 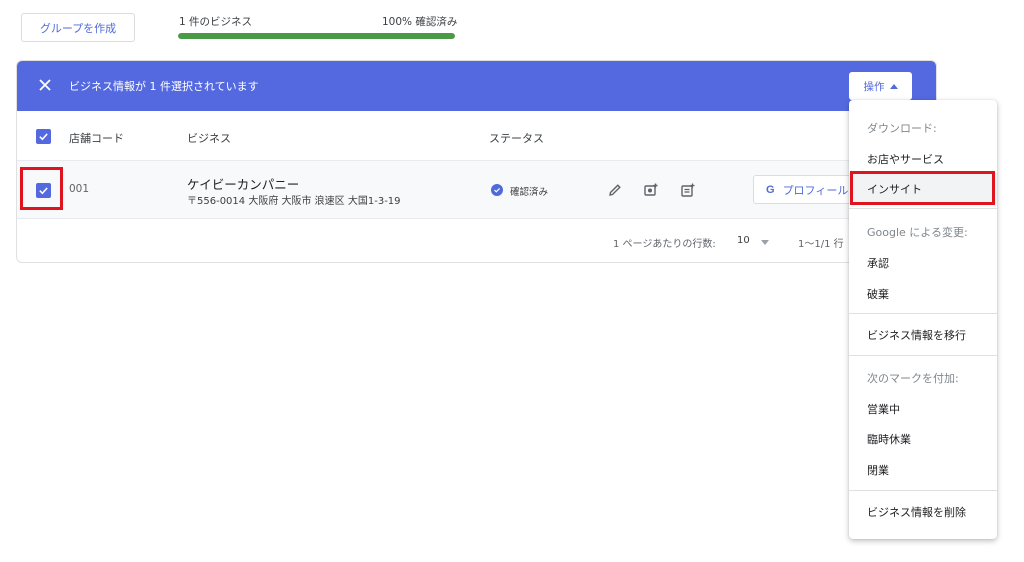 What do you see at coordinates (743, 240) in the screenshot?
I see `rows-per-page-select: 10` at bounding box center [743, 240].